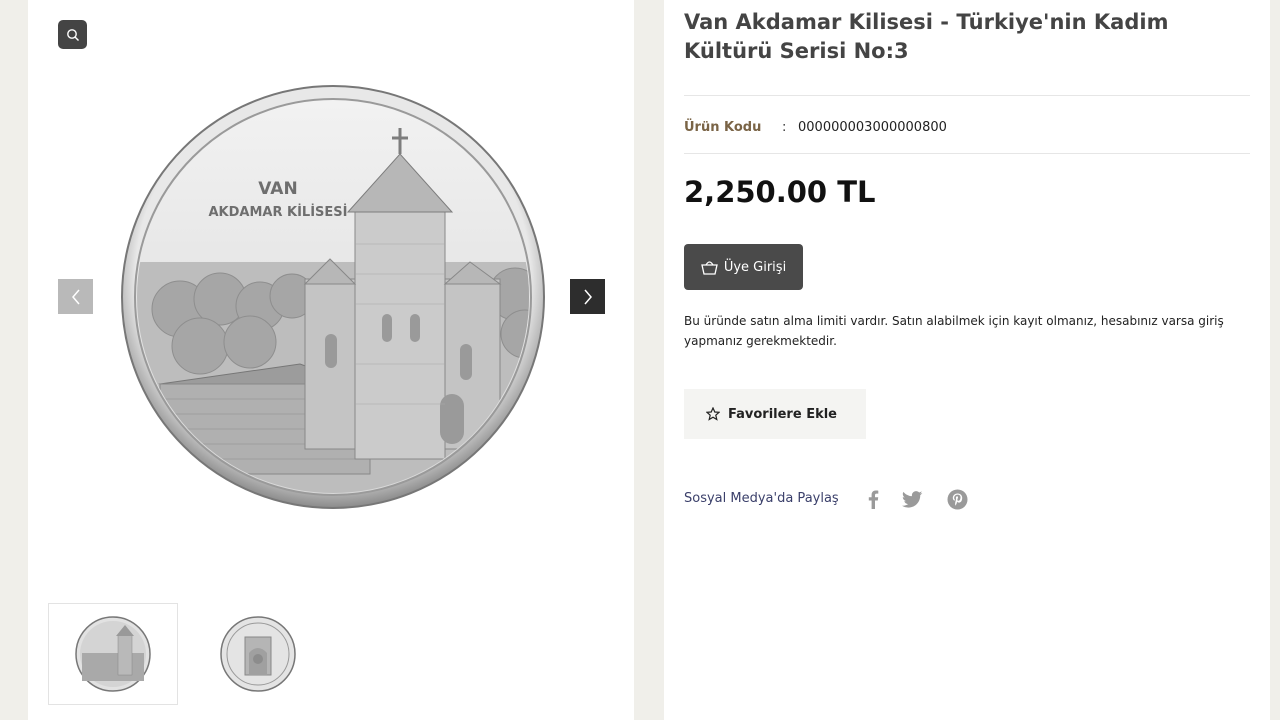 This screenshot has width=1280, height=720. Describe the element at coordinates (780, 192) in the screenshot. I see `product-price: 2,250.00 TL` at that location.